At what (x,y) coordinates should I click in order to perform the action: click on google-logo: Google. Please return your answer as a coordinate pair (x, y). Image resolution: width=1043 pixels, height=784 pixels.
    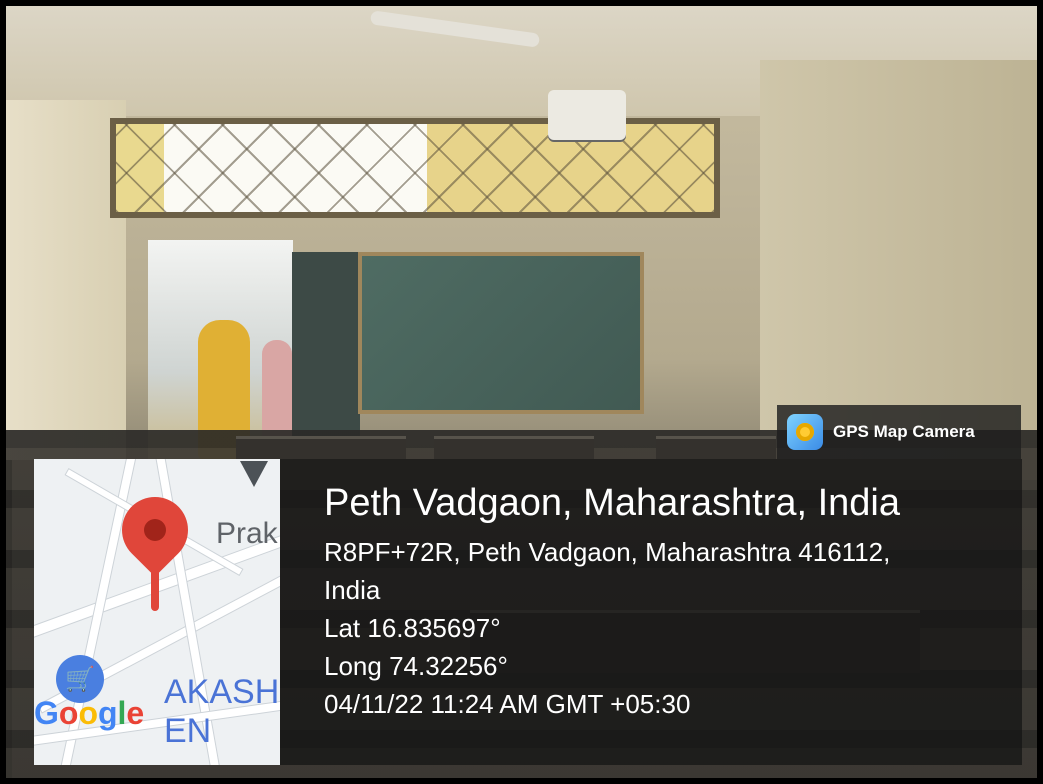
    Looking at the image, I should click on (89, 713).